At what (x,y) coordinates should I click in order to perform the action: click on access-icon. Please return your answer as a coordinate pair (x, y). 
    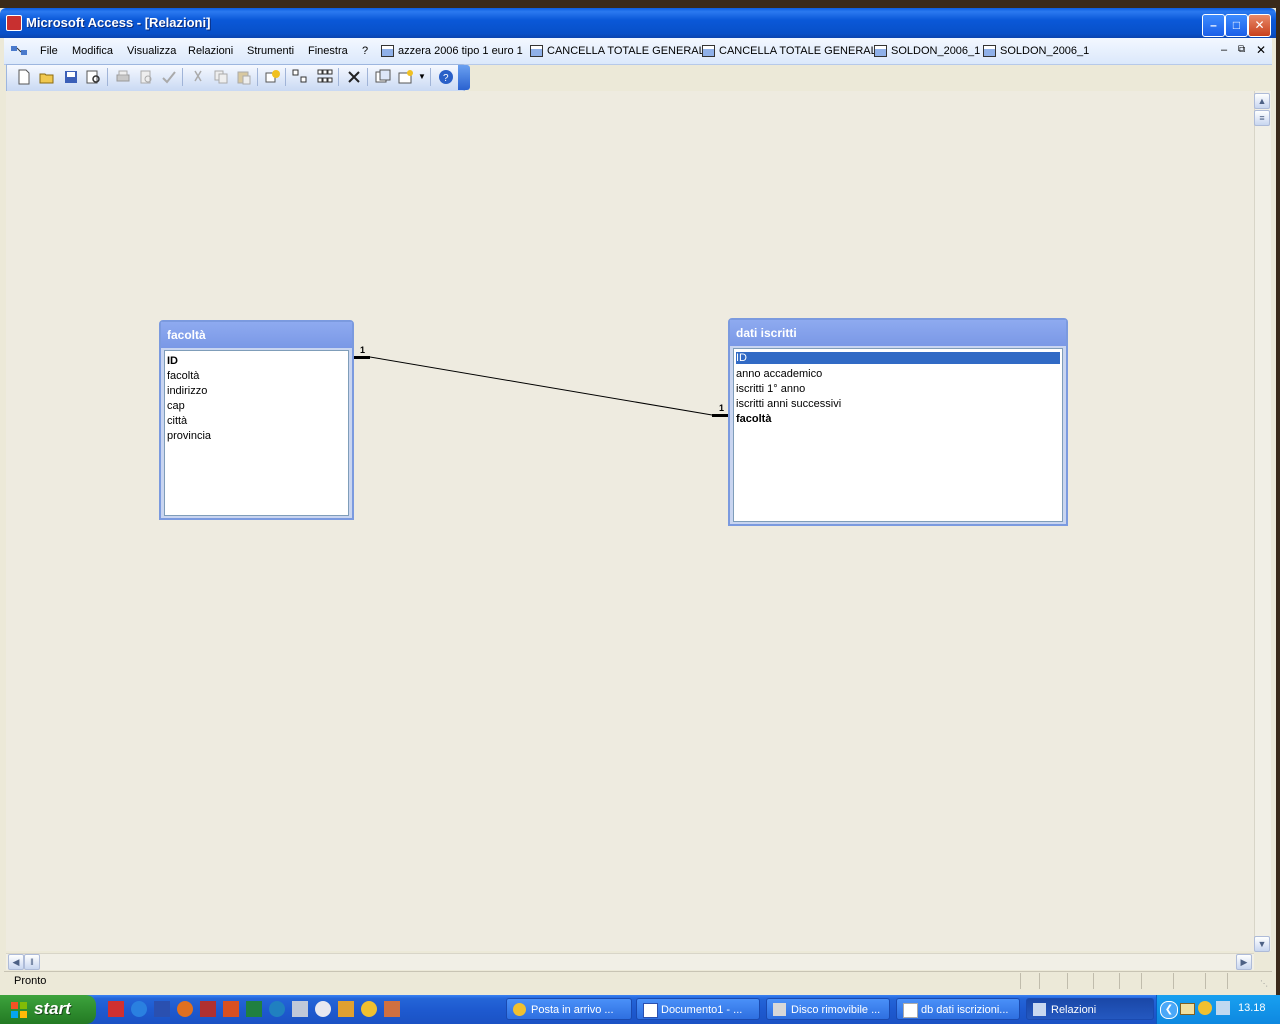
    Looking at the image, I should click on (208, 1009).